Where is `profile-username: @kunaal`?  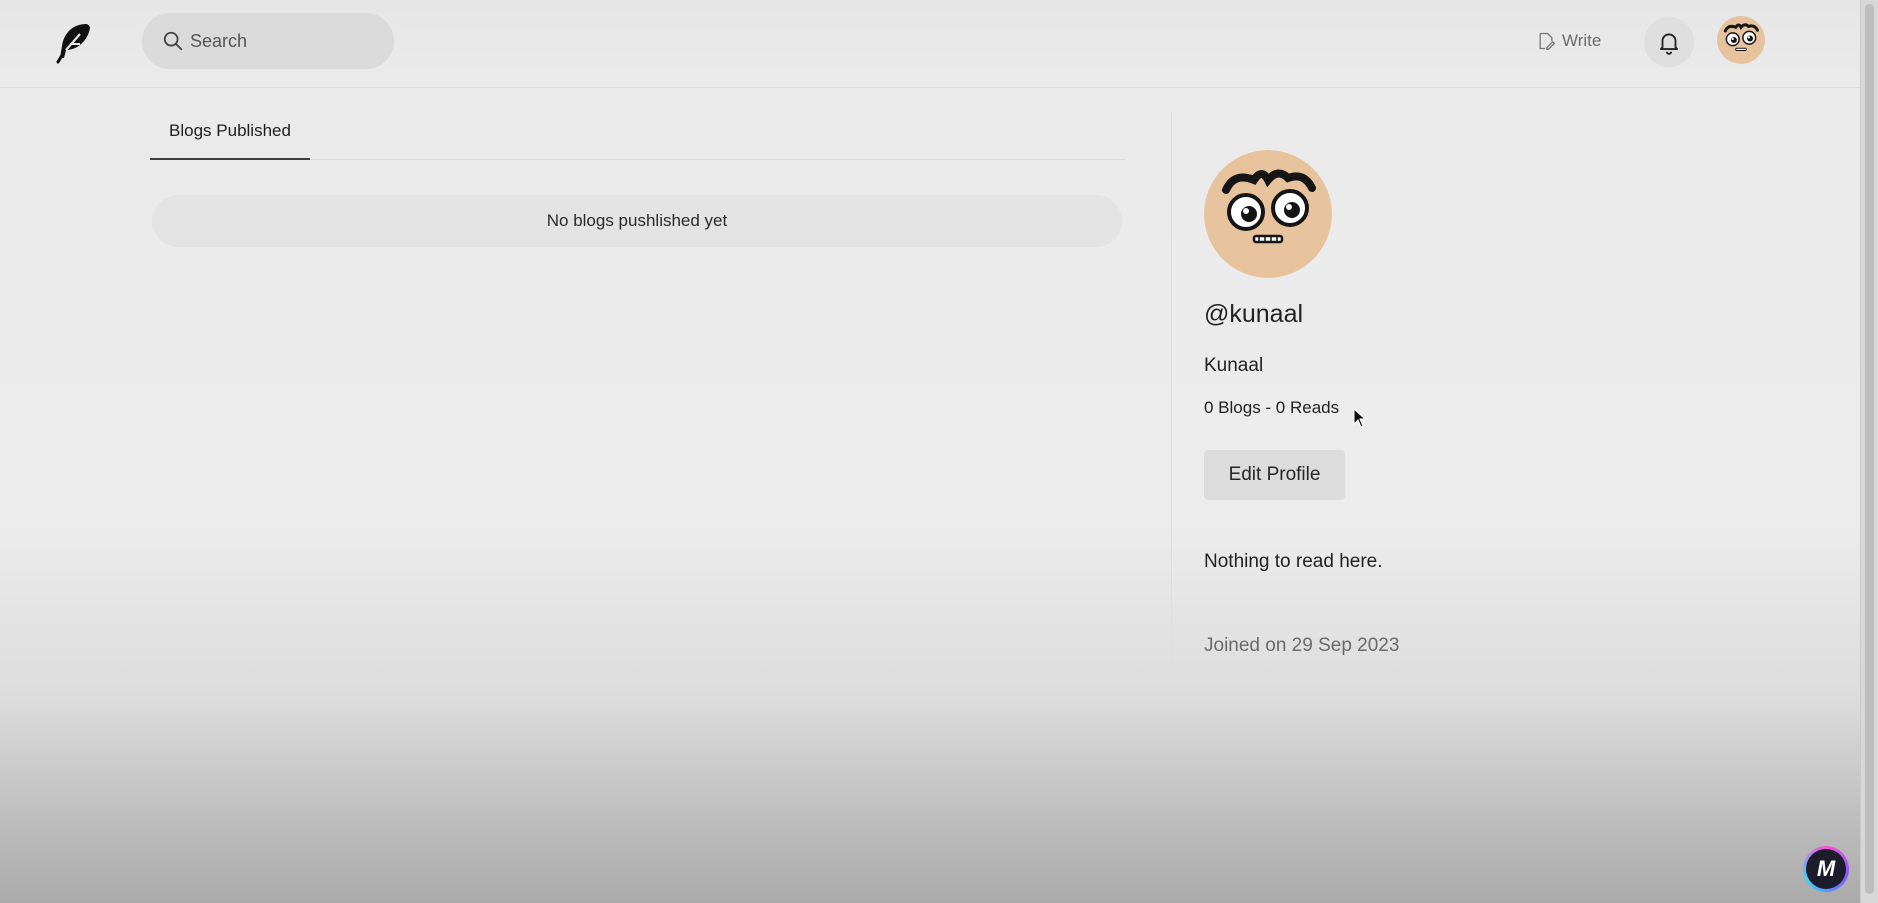
profile-username: @kunaal is located at coordinates (1254, 314).